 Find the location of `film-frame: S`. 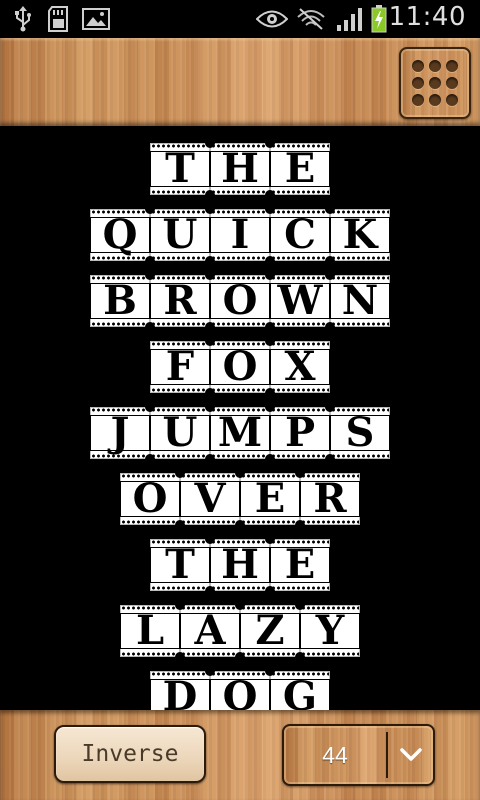

film-frame: S is located at coordinates (357, 433).